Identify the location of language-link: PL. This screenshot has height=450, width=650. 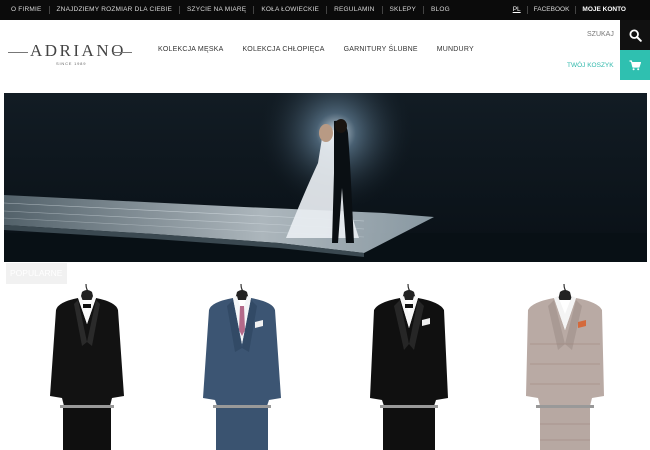
(517, 10).